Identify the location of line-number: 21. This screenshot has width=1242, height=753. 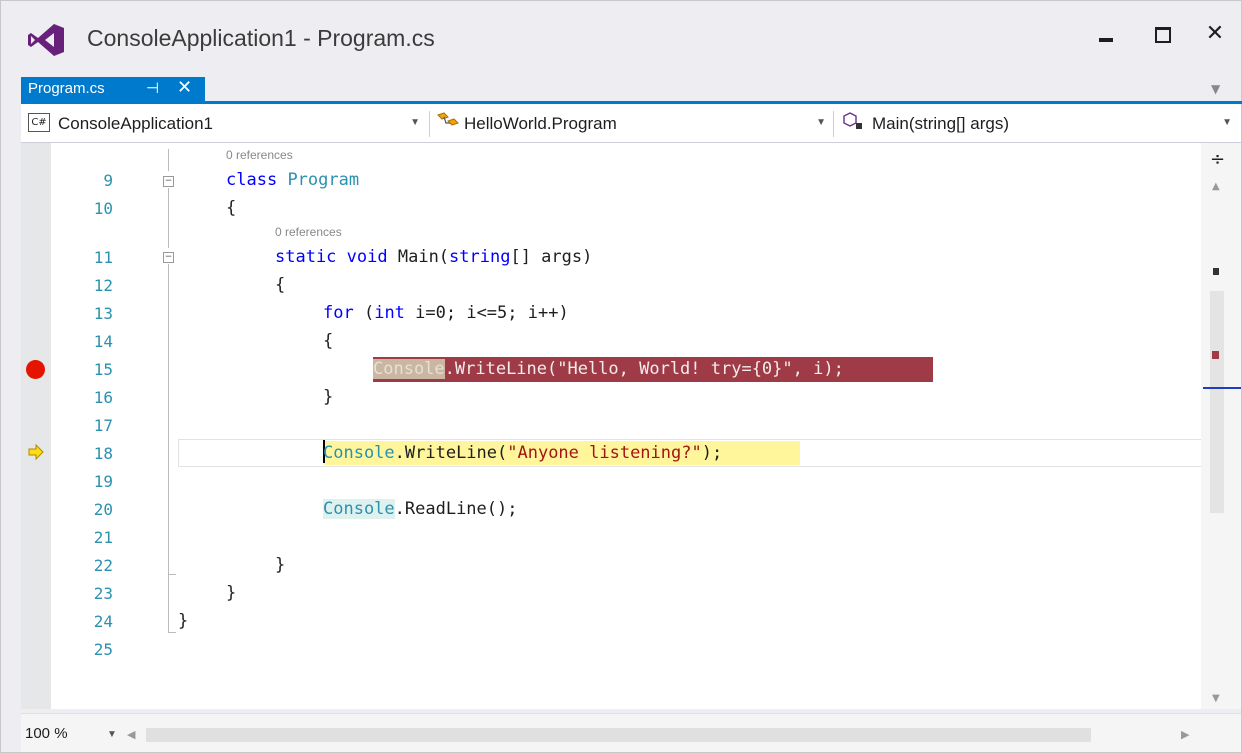
(103, 537).